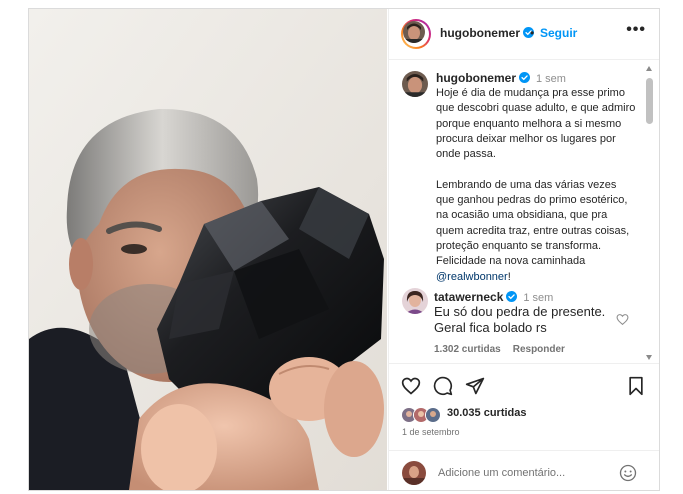  What do you see at coordinates (443, 386) in the screenshot?
I see `comment-icon` at bounding box center [443, 386].